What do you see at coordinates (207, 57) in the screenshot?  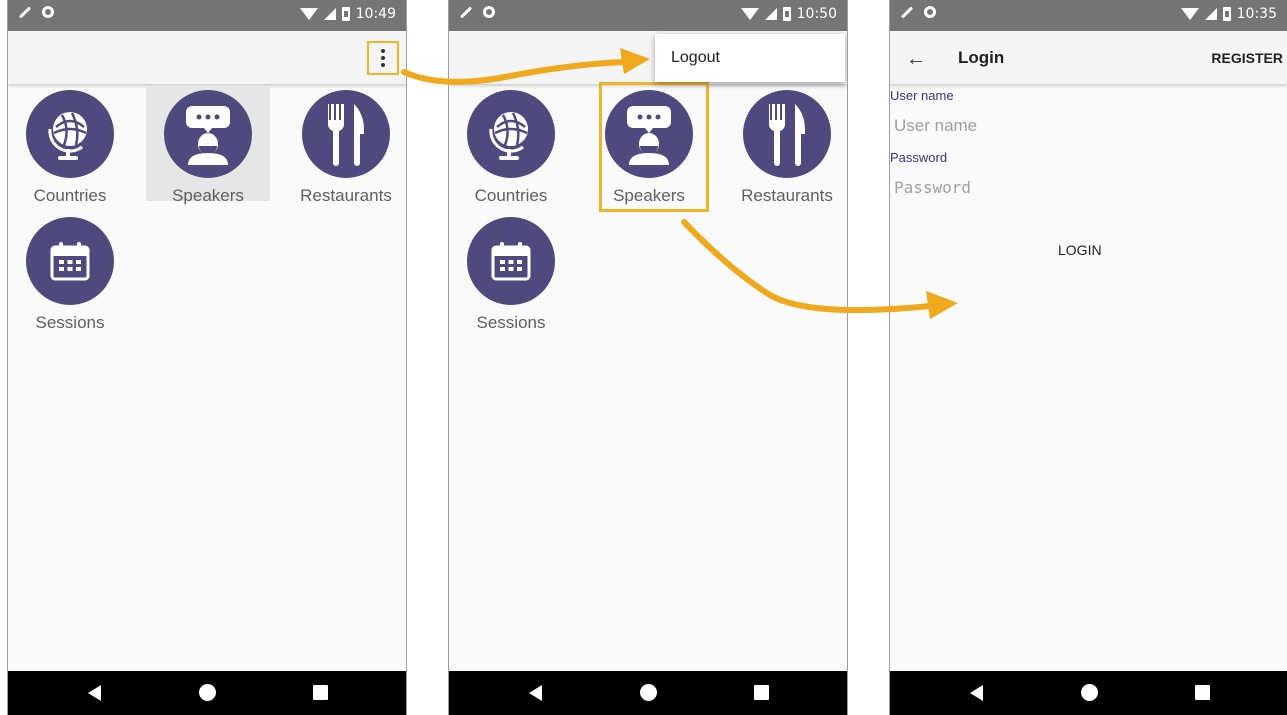 I see `app-bar` at bounding box center [207, 57].